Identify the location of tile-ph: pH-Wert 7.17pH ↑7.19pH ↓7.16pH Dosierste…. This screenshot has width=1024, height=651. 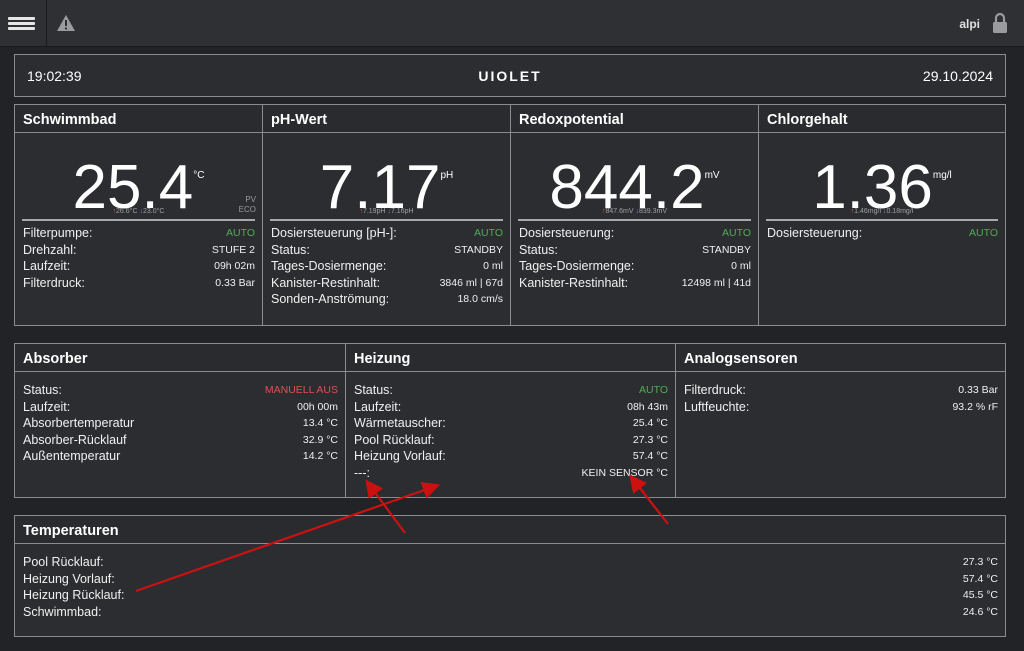
(386, 215).